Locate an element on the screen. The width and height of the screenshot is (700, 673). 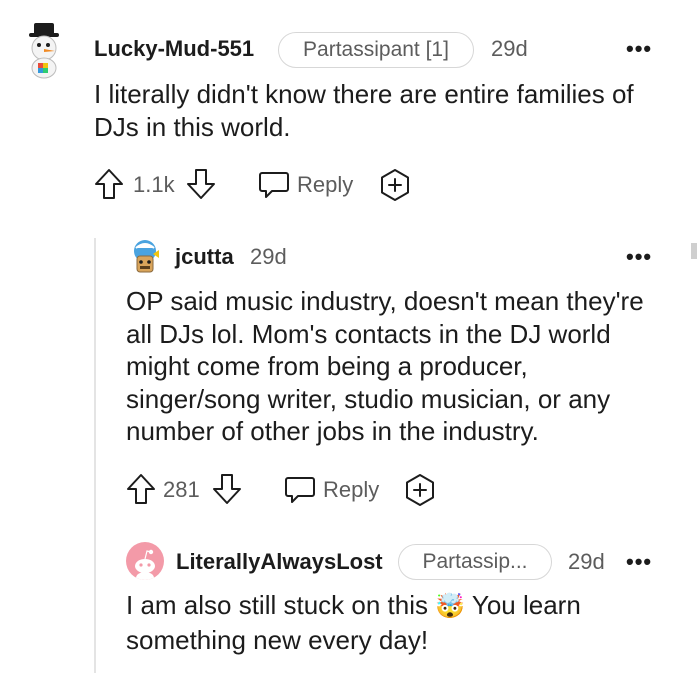
vote-score: 281 is located at coordinates (181, 489).